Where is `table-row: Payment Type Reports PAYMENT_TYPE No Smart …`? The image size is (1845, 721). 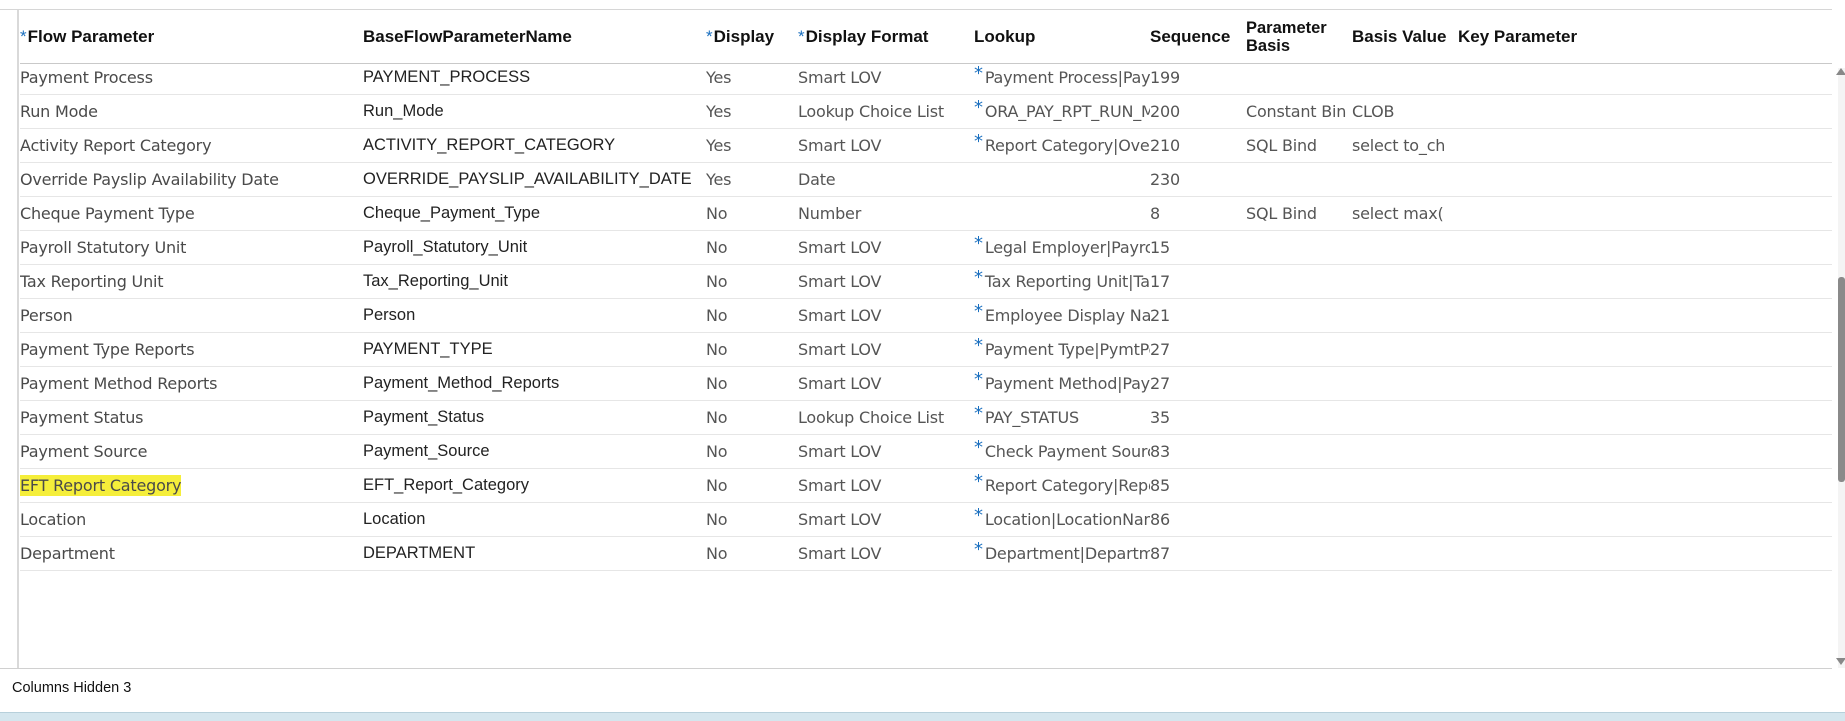
table-row: Payment Type Reports PAYMENT_TYPE No Smart … is located at coordinates (926, 349).